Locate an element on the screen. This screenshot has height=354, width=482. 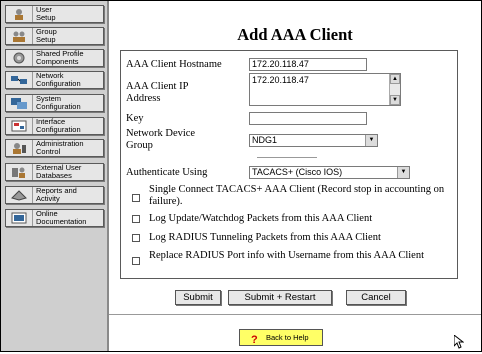
interface-icon is located at coordinates (19, 126).